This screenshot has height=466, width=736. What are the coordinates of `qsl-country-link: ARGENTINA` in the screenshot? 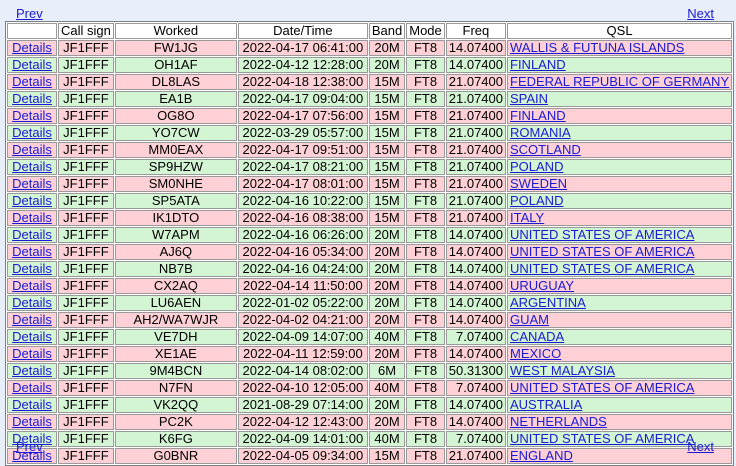 It's located at (548, 302).